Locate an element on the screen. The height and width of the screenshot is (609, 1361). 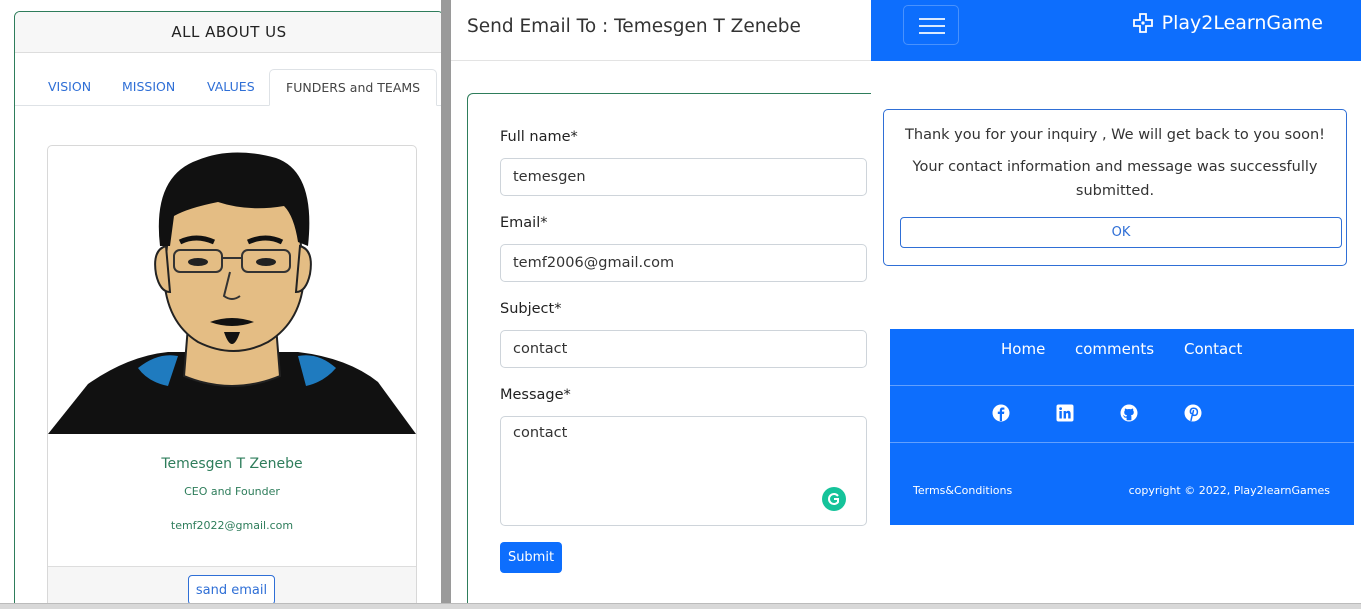
copyright-text: copyright © 2022, Play2learnGames is located at coordinates (1229, 490).